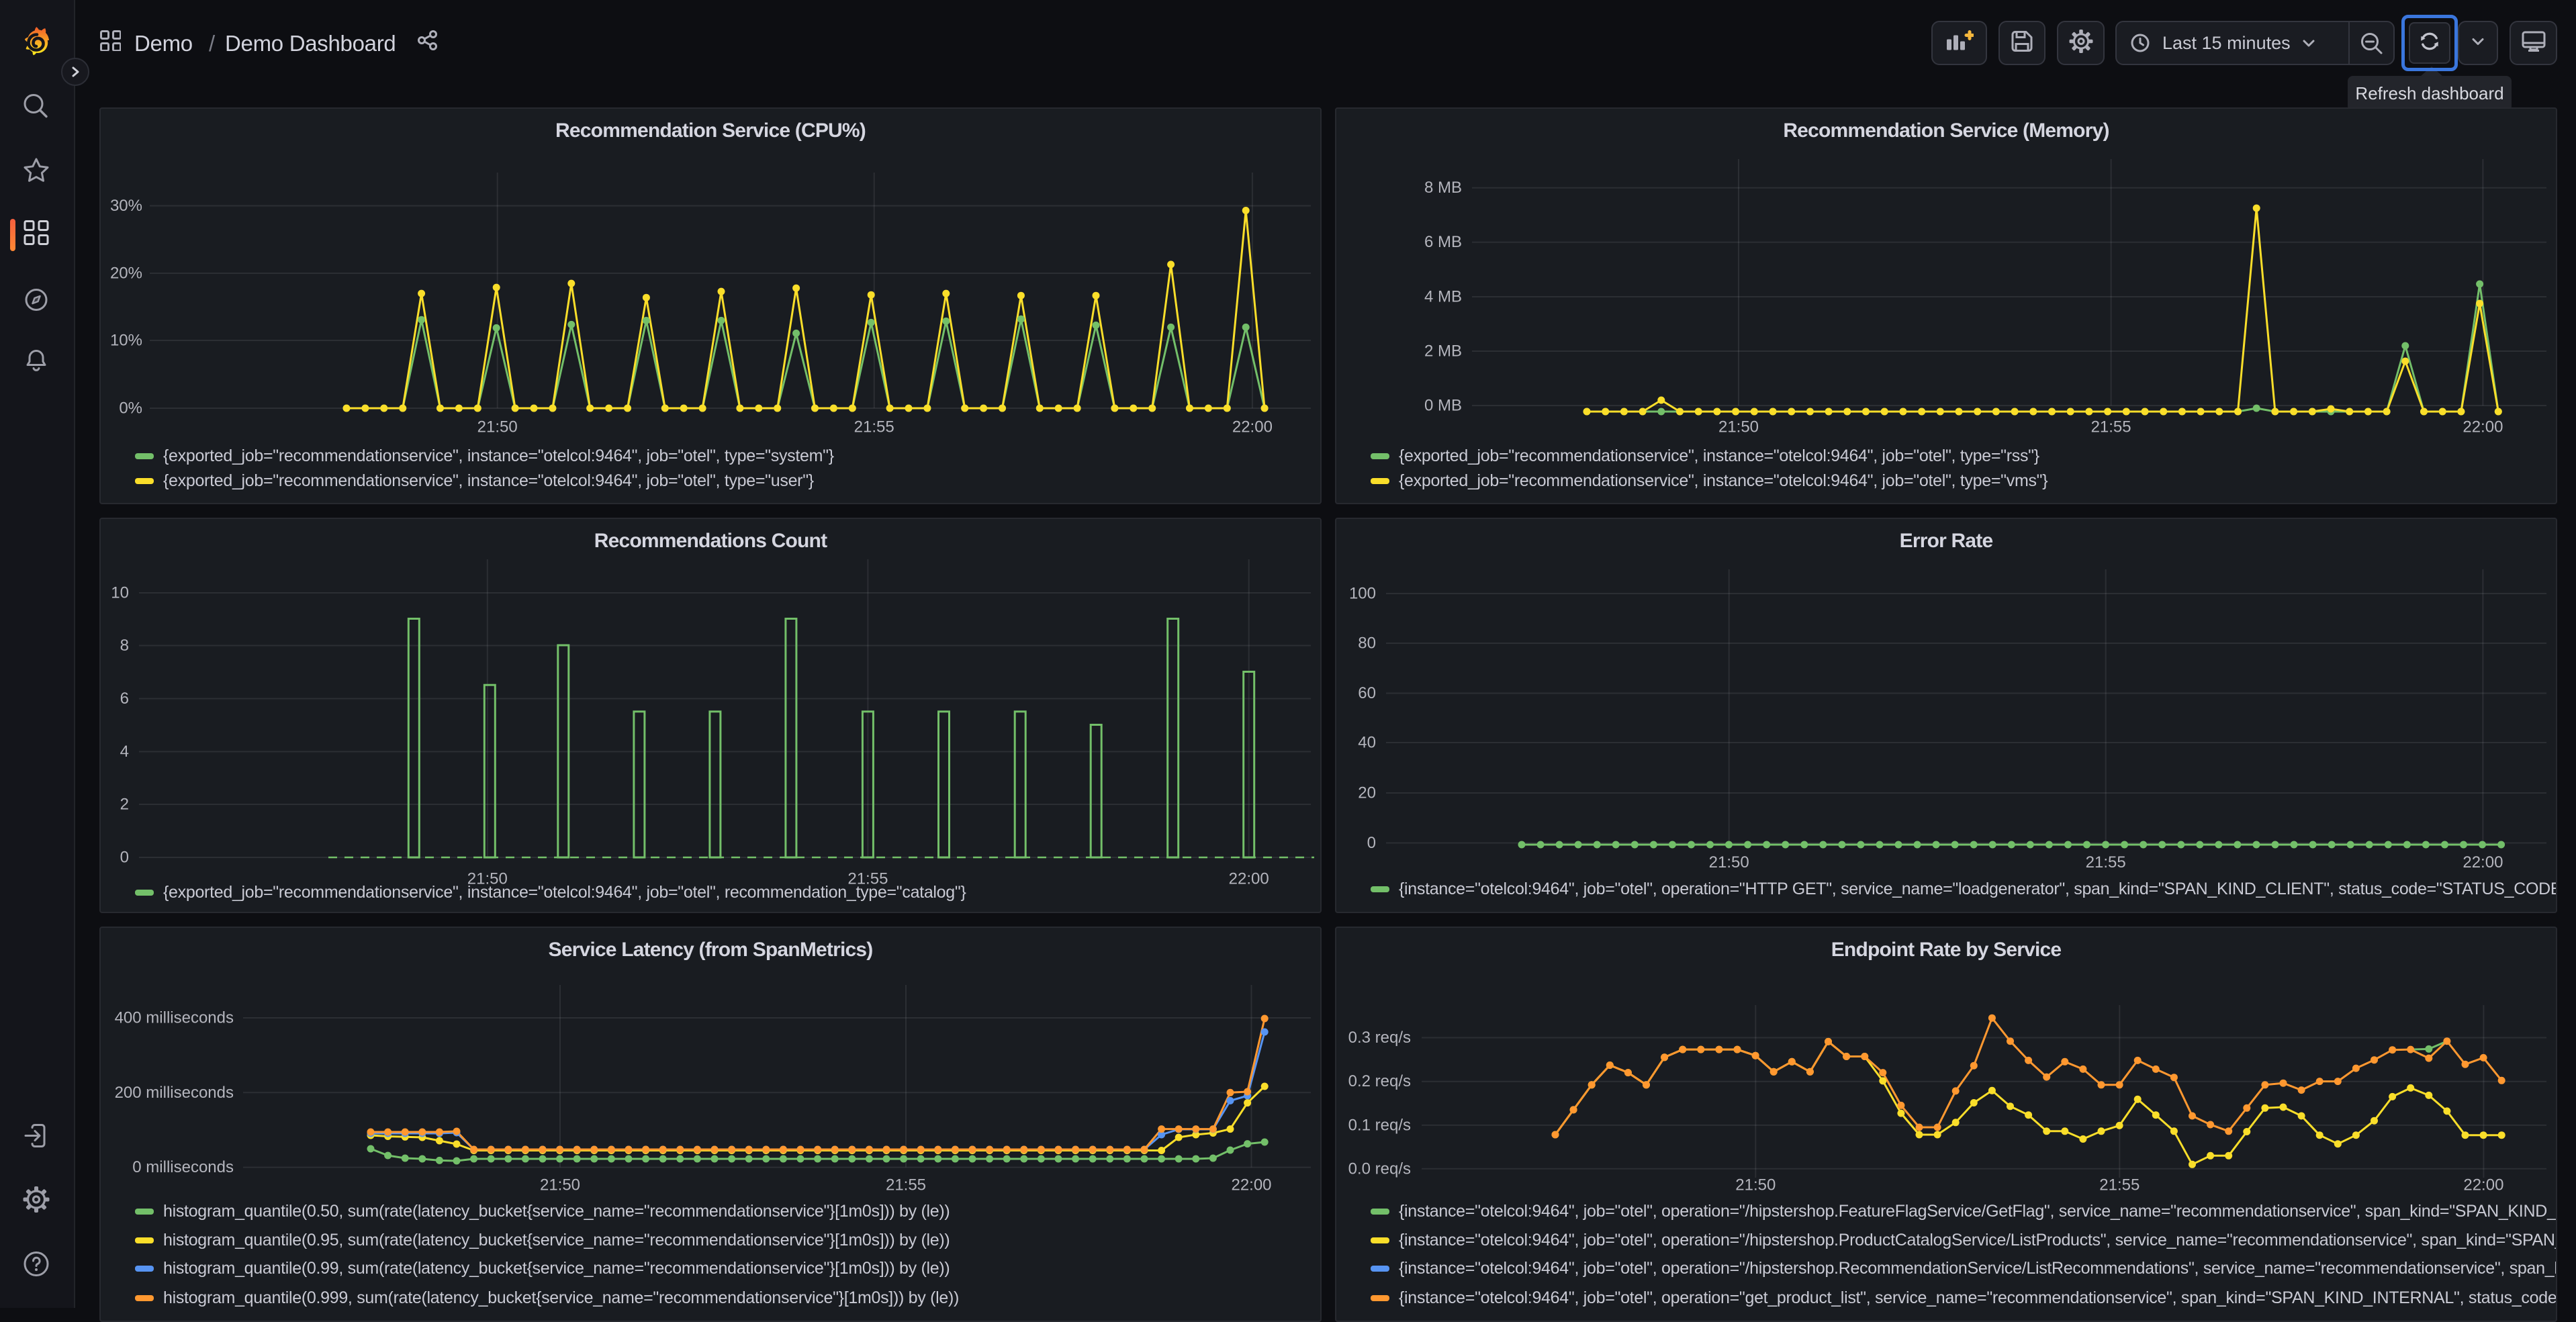 The image size is (2576, 1322). What do you see at coordinates (124, 699) in the screenshot?
I see `svg-text: 6` at bounding box center [124, 699].